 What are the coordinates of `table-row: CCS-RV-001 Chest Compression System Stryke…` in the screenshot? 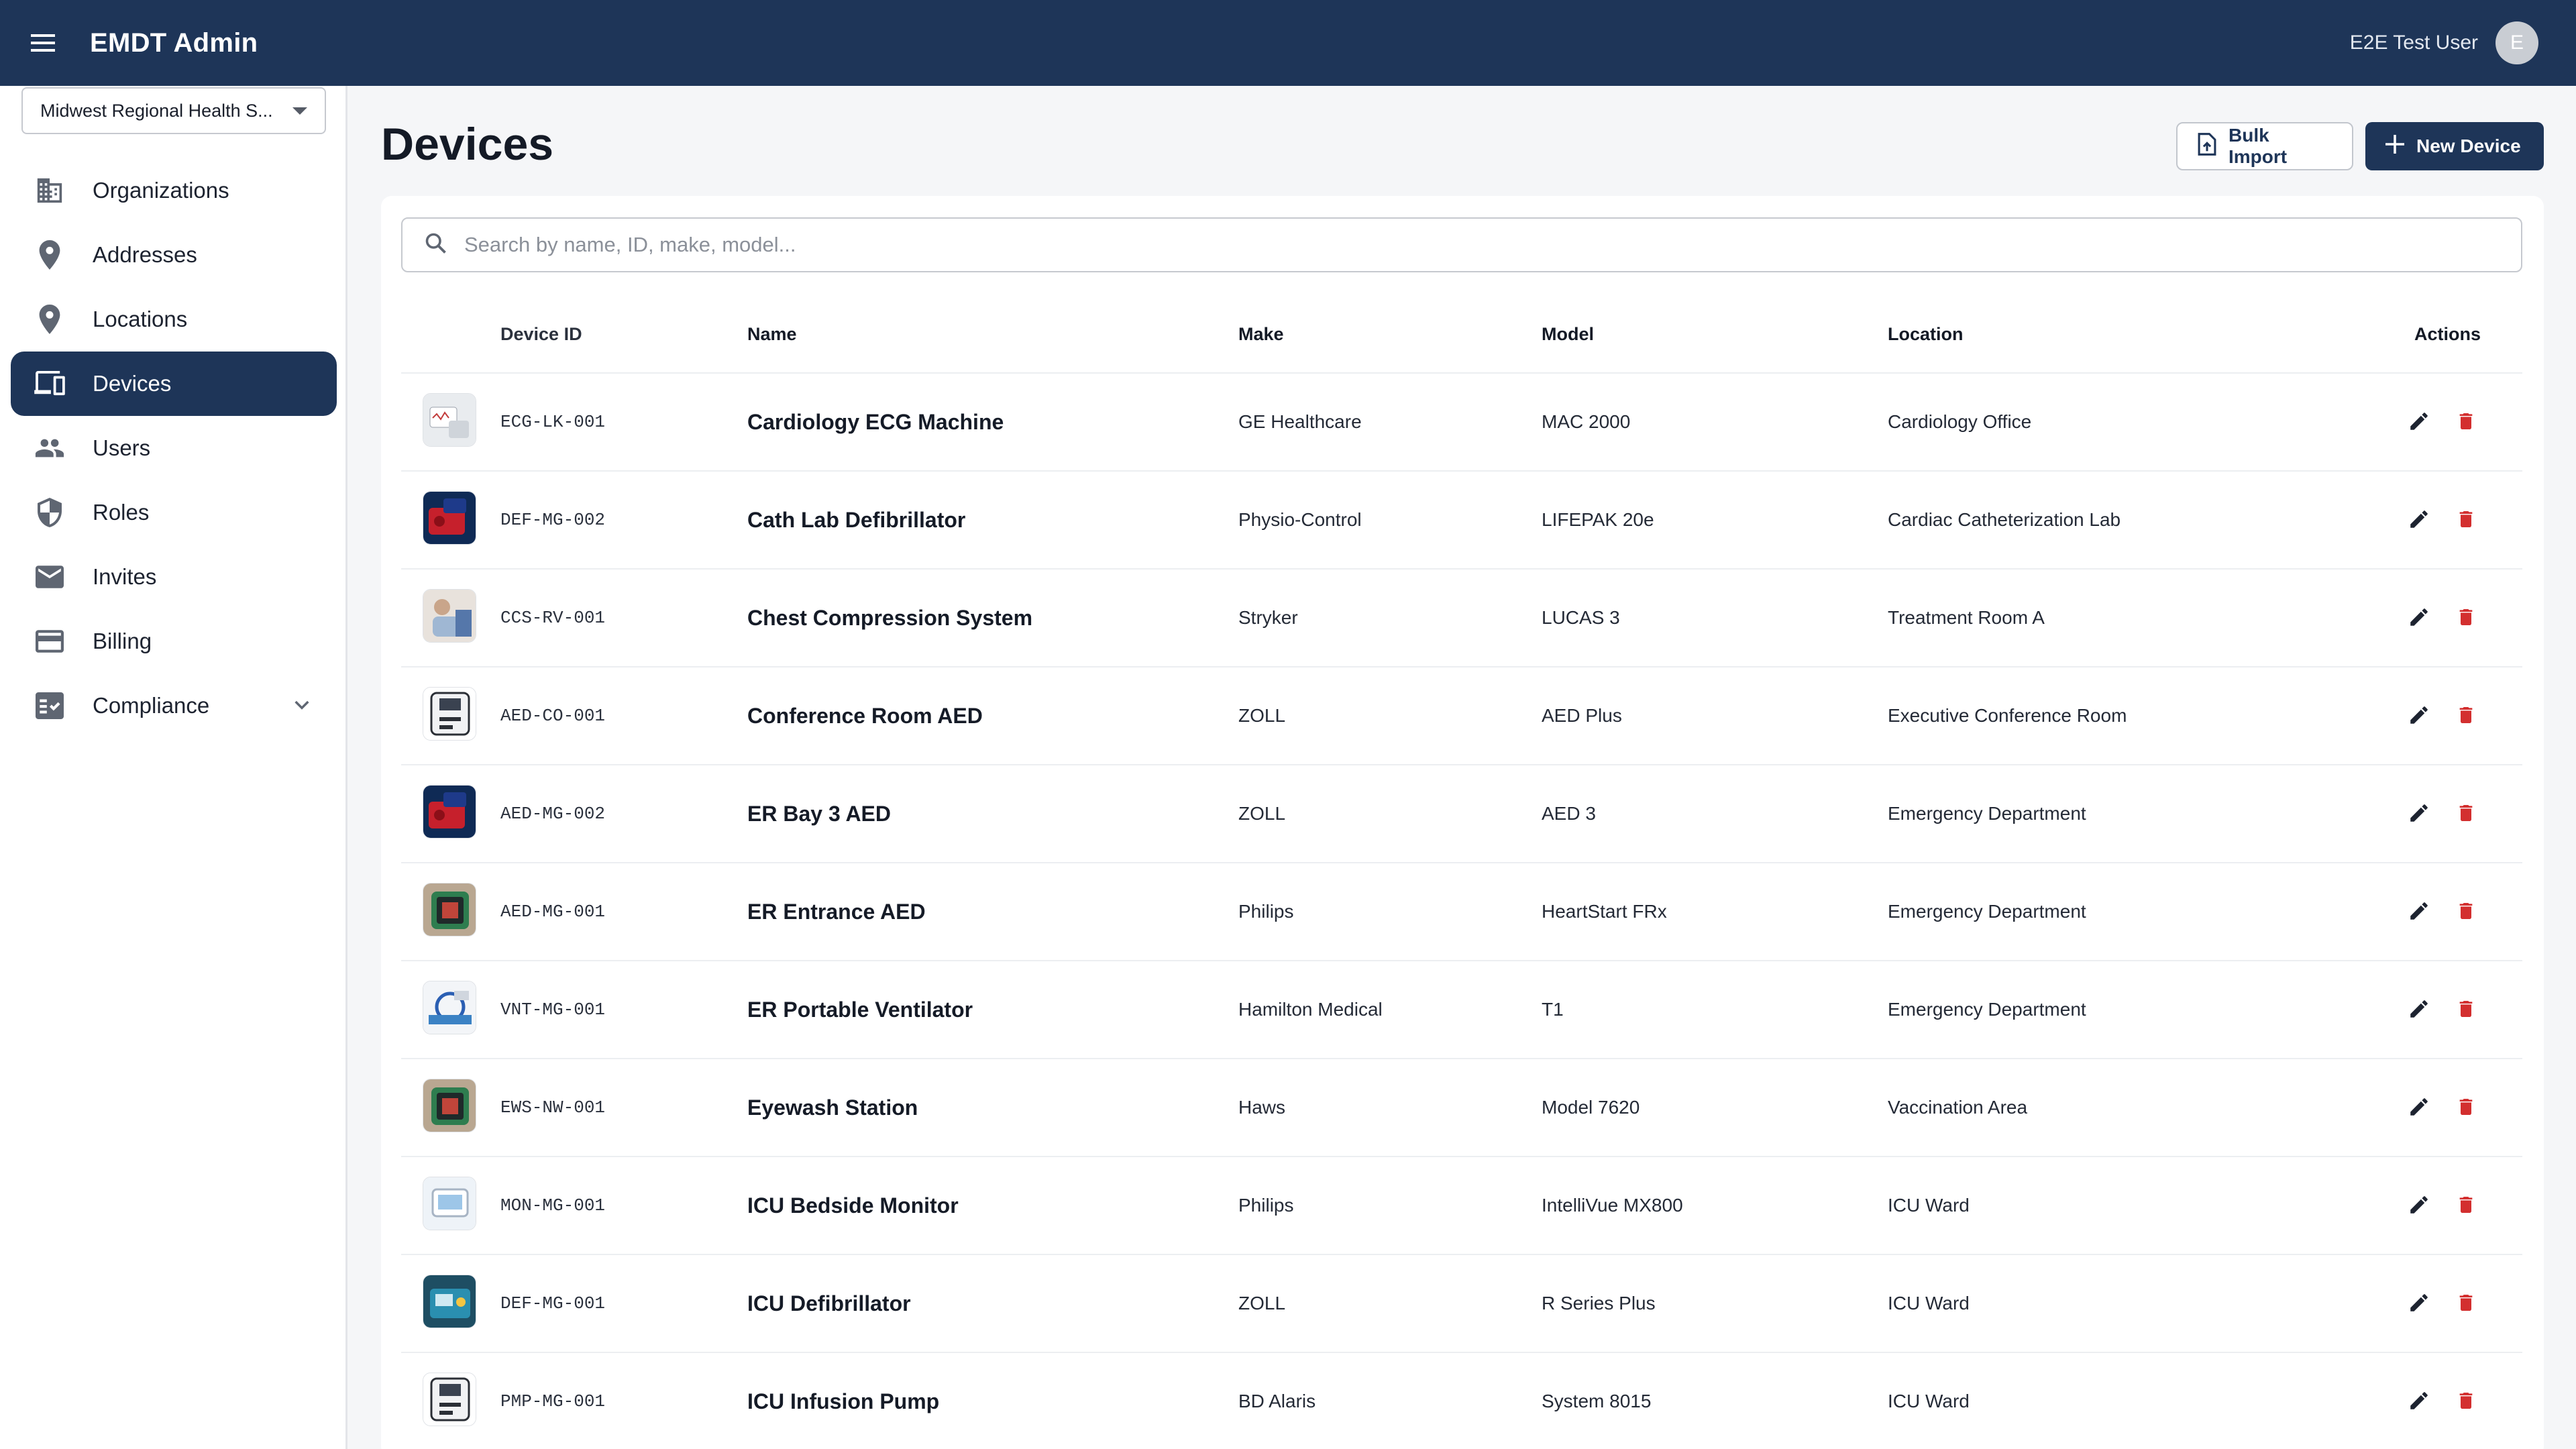 It's located at (1461, 618).